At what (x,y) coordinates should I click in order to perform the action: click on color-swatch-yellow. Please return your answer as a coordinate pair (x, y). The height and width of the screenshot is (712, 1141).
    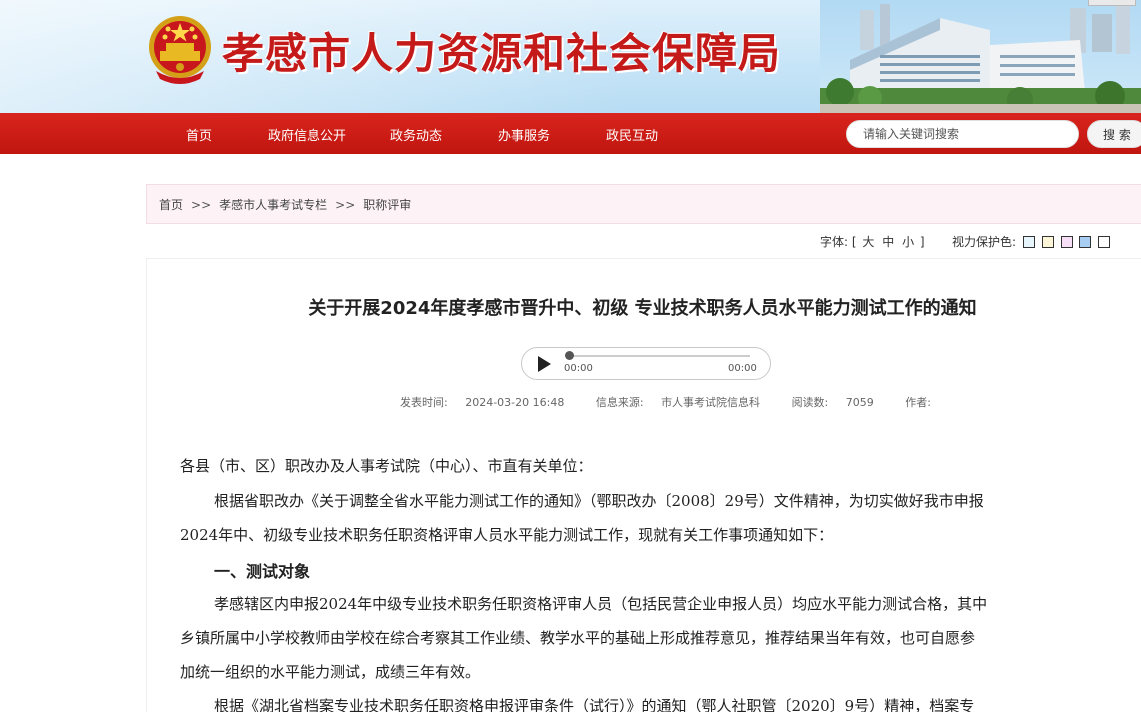
    Looking at the image, I should click on (1047, 242).